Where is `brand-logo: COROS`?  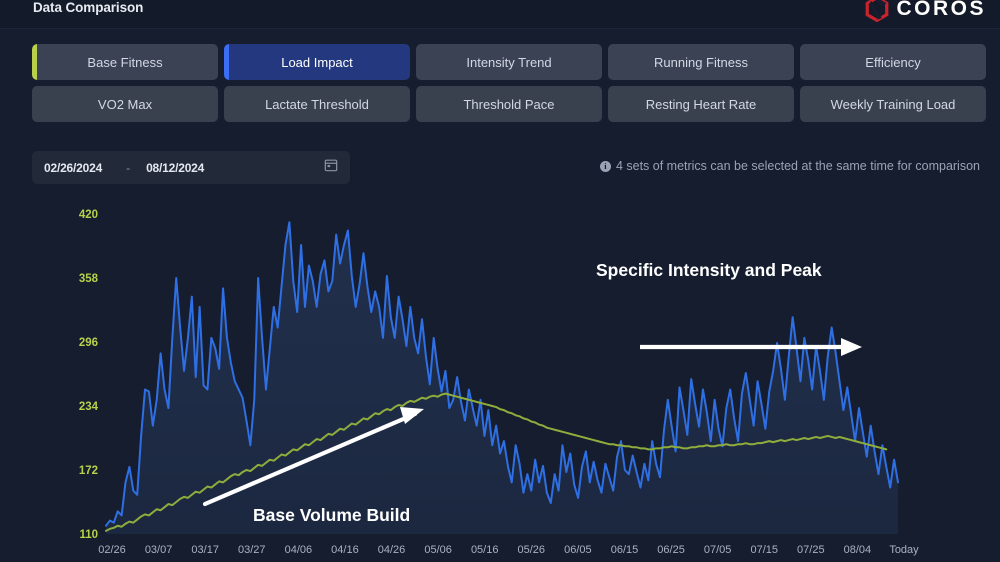 brand-logo: COROS is located at coordinates (925, 11).